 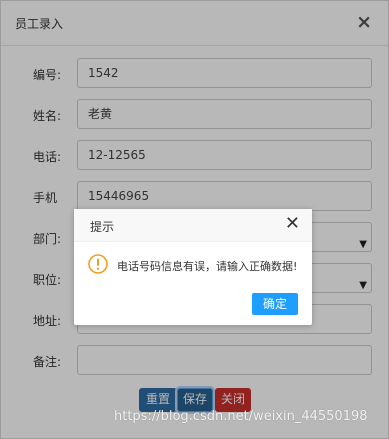 What do you see at coordinates (241, 416) in the screenshot?
I see `watermark-url: https://blog.csdn.net/weixin_44550198` at bounding box center [241, 416].